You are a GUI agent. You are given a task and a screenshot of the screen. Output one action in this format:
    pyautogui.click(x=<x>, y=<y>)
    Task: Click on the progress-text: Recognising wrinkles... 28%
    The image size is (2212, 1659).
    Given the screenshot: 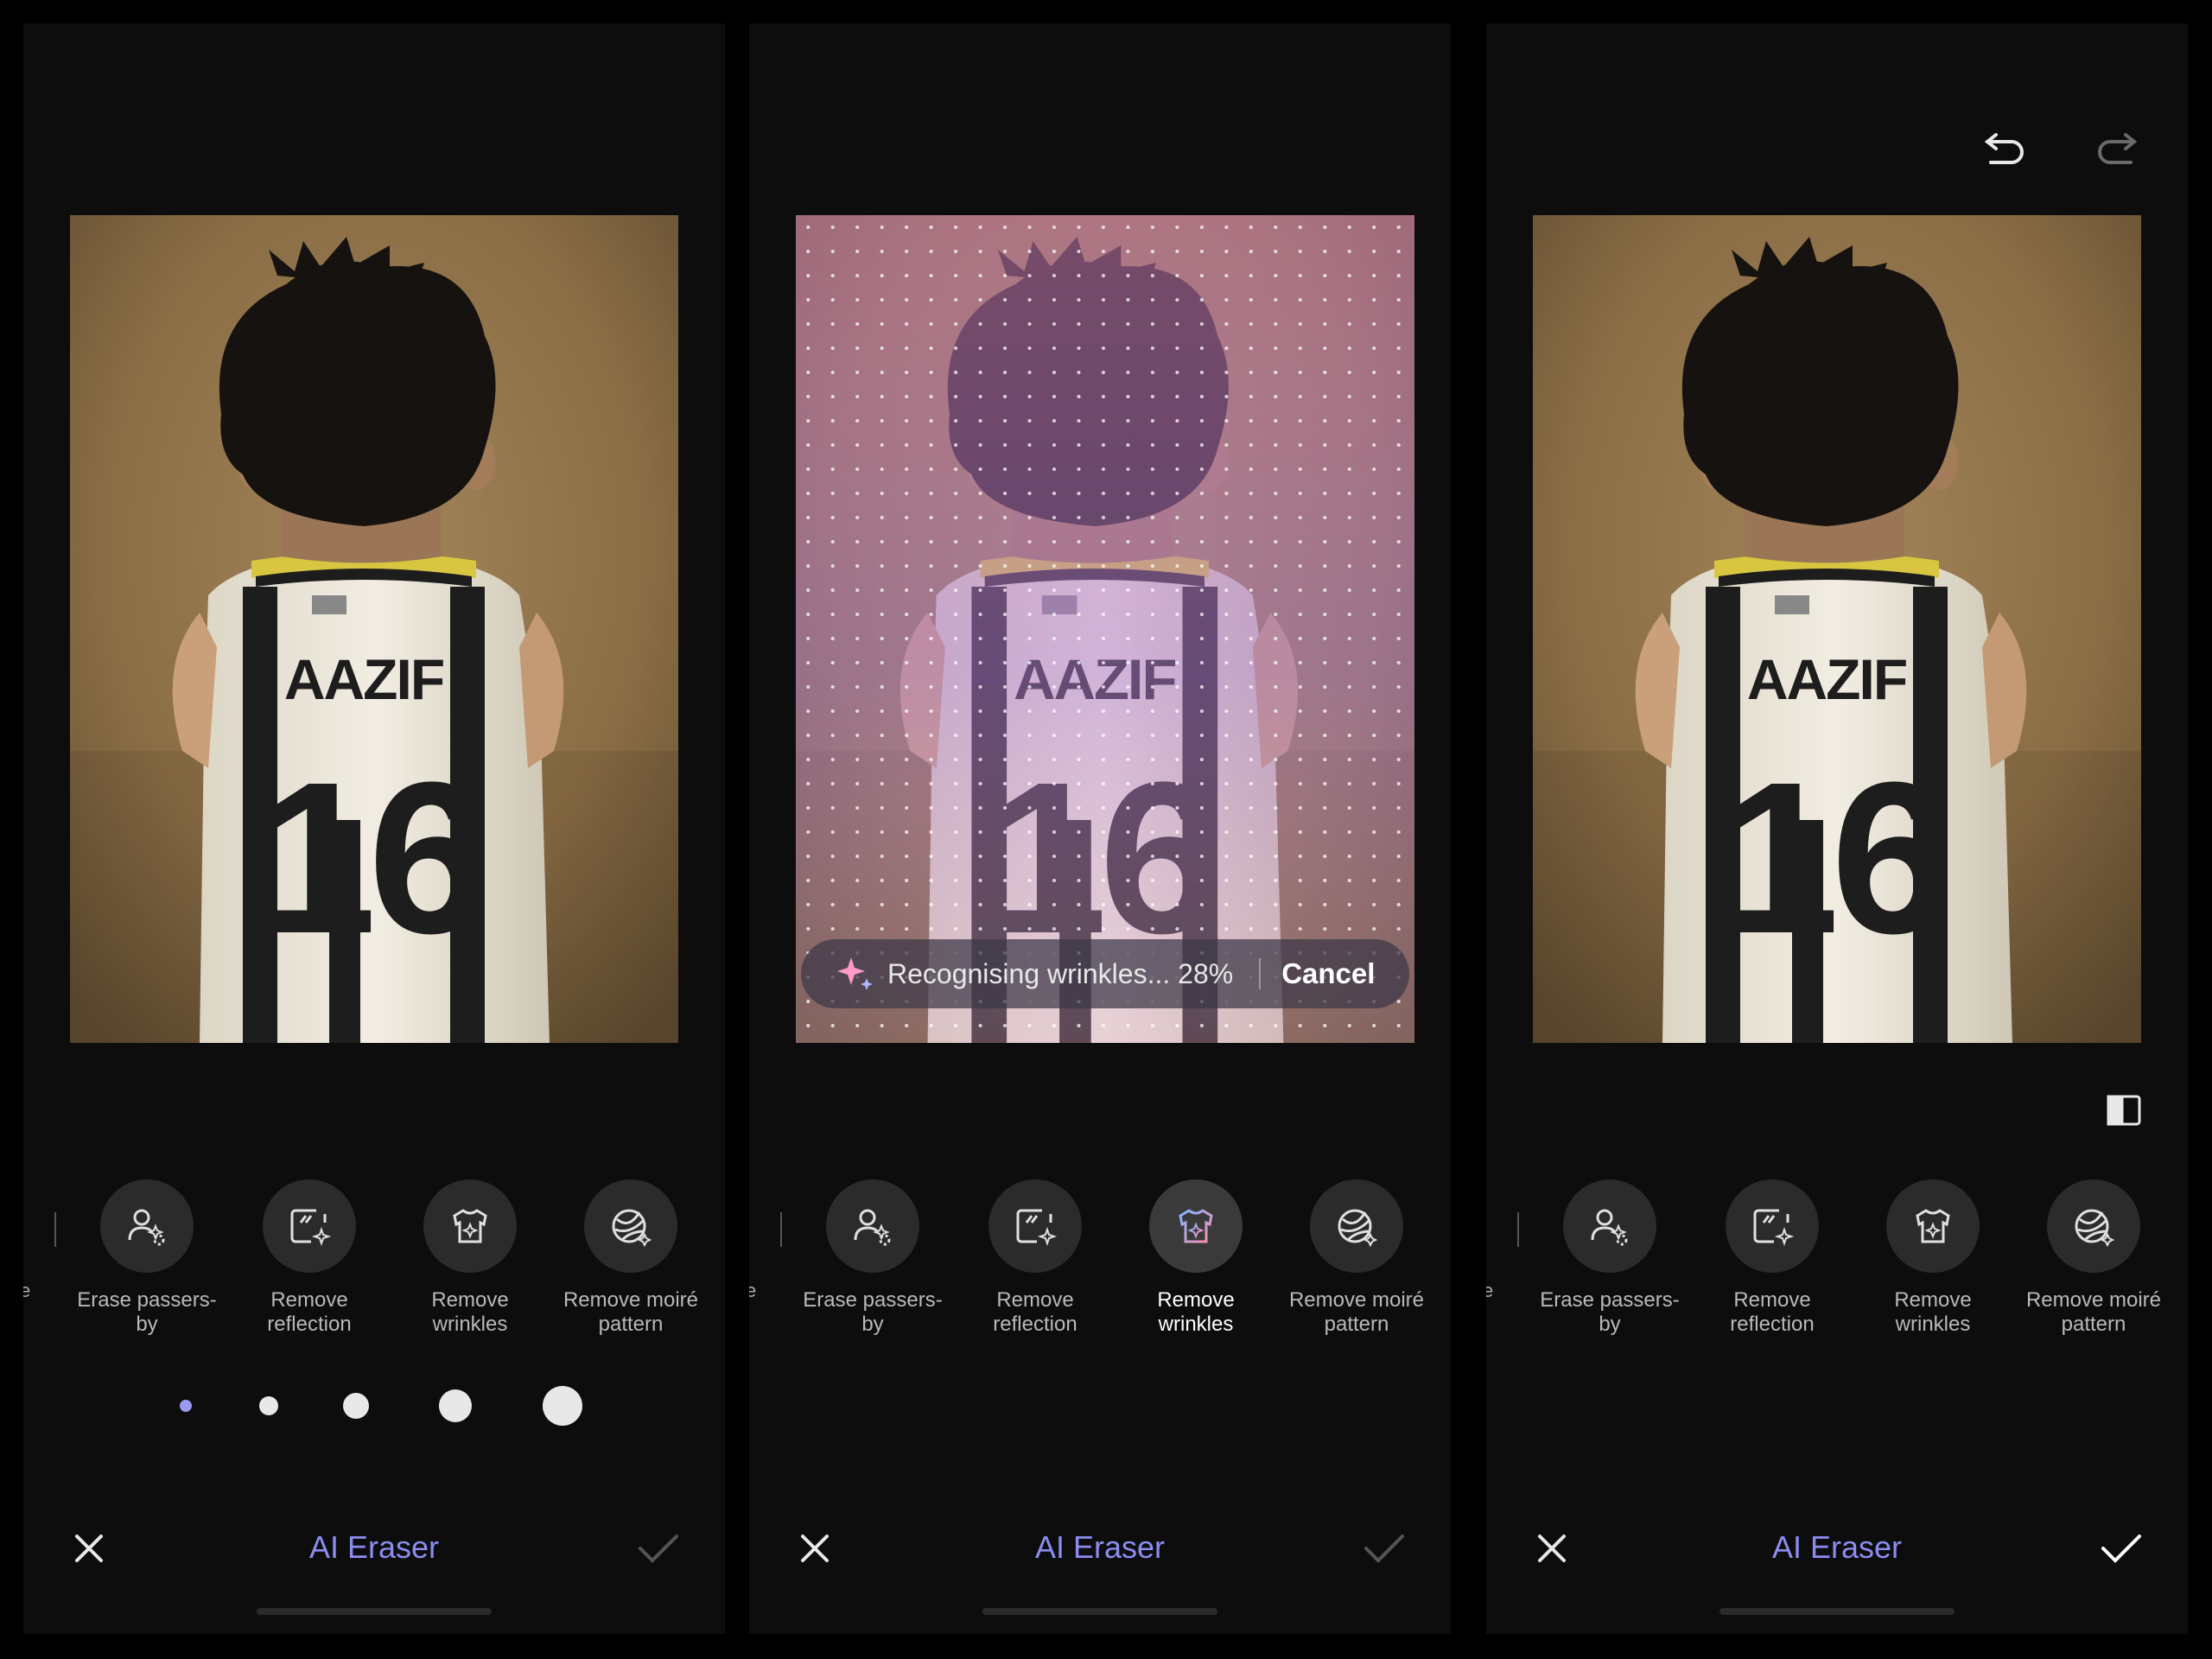 What is the action you would take?
    pyautogui.click(x=1060, y=973)
    